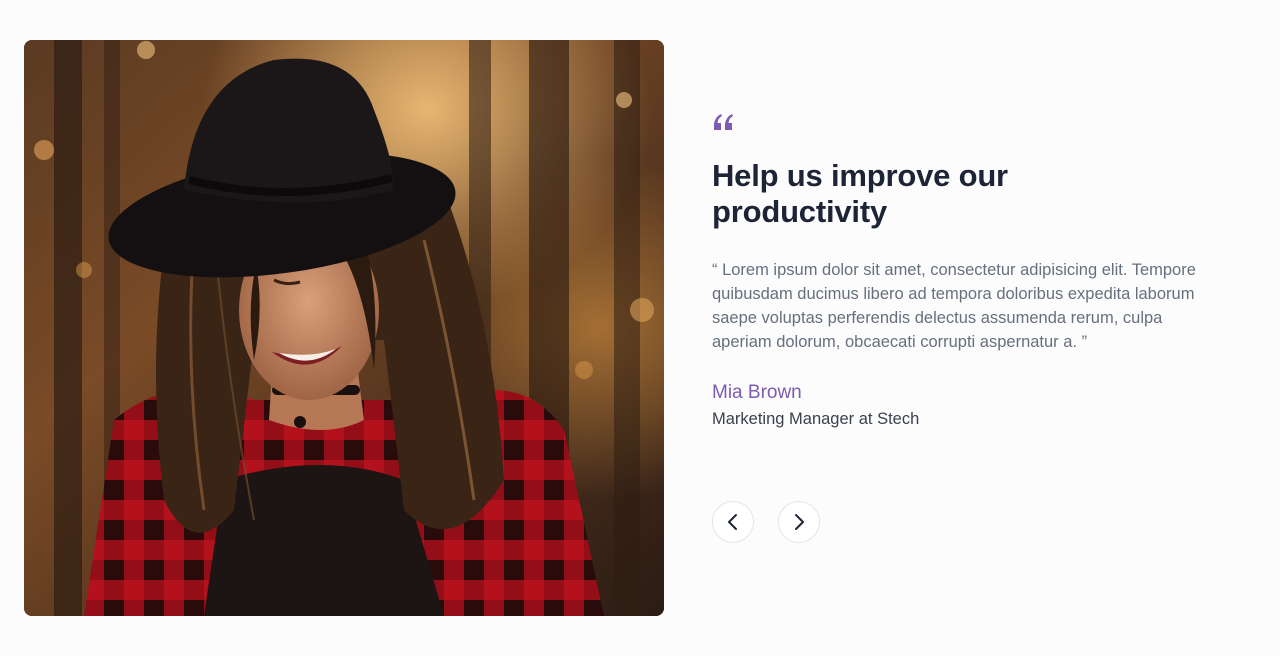 This screenshot has height=656, width=1280. What do you see at coordinates (860, 193) in the screenshot?
I see `testimonial-headline: Help us improve our productivity` at bounding box center [860, 193].